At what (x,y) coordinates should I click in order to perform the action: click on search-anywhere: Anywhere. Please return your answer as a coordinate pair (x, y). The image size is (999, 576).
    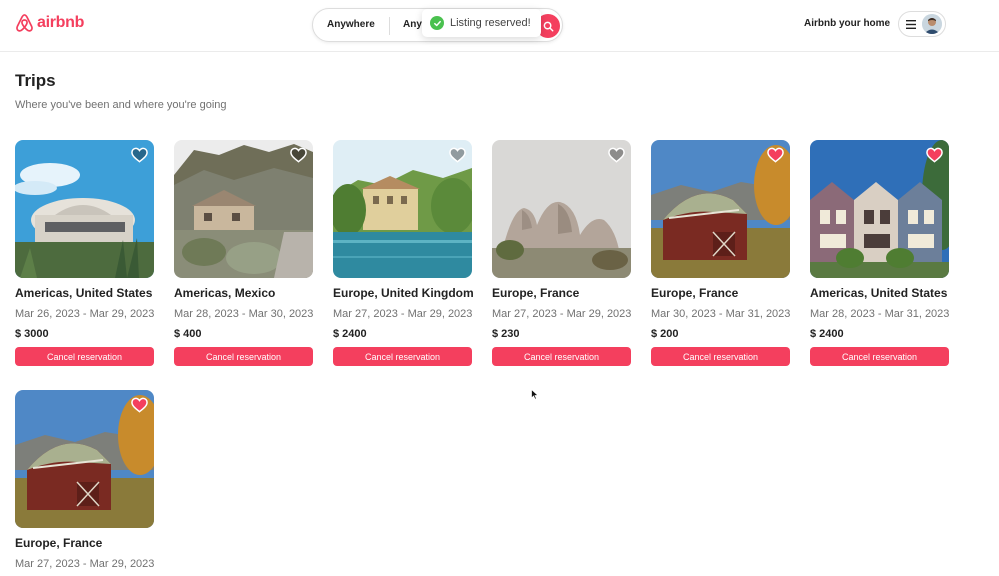
    Looking at the image, I should click on (351, 24).